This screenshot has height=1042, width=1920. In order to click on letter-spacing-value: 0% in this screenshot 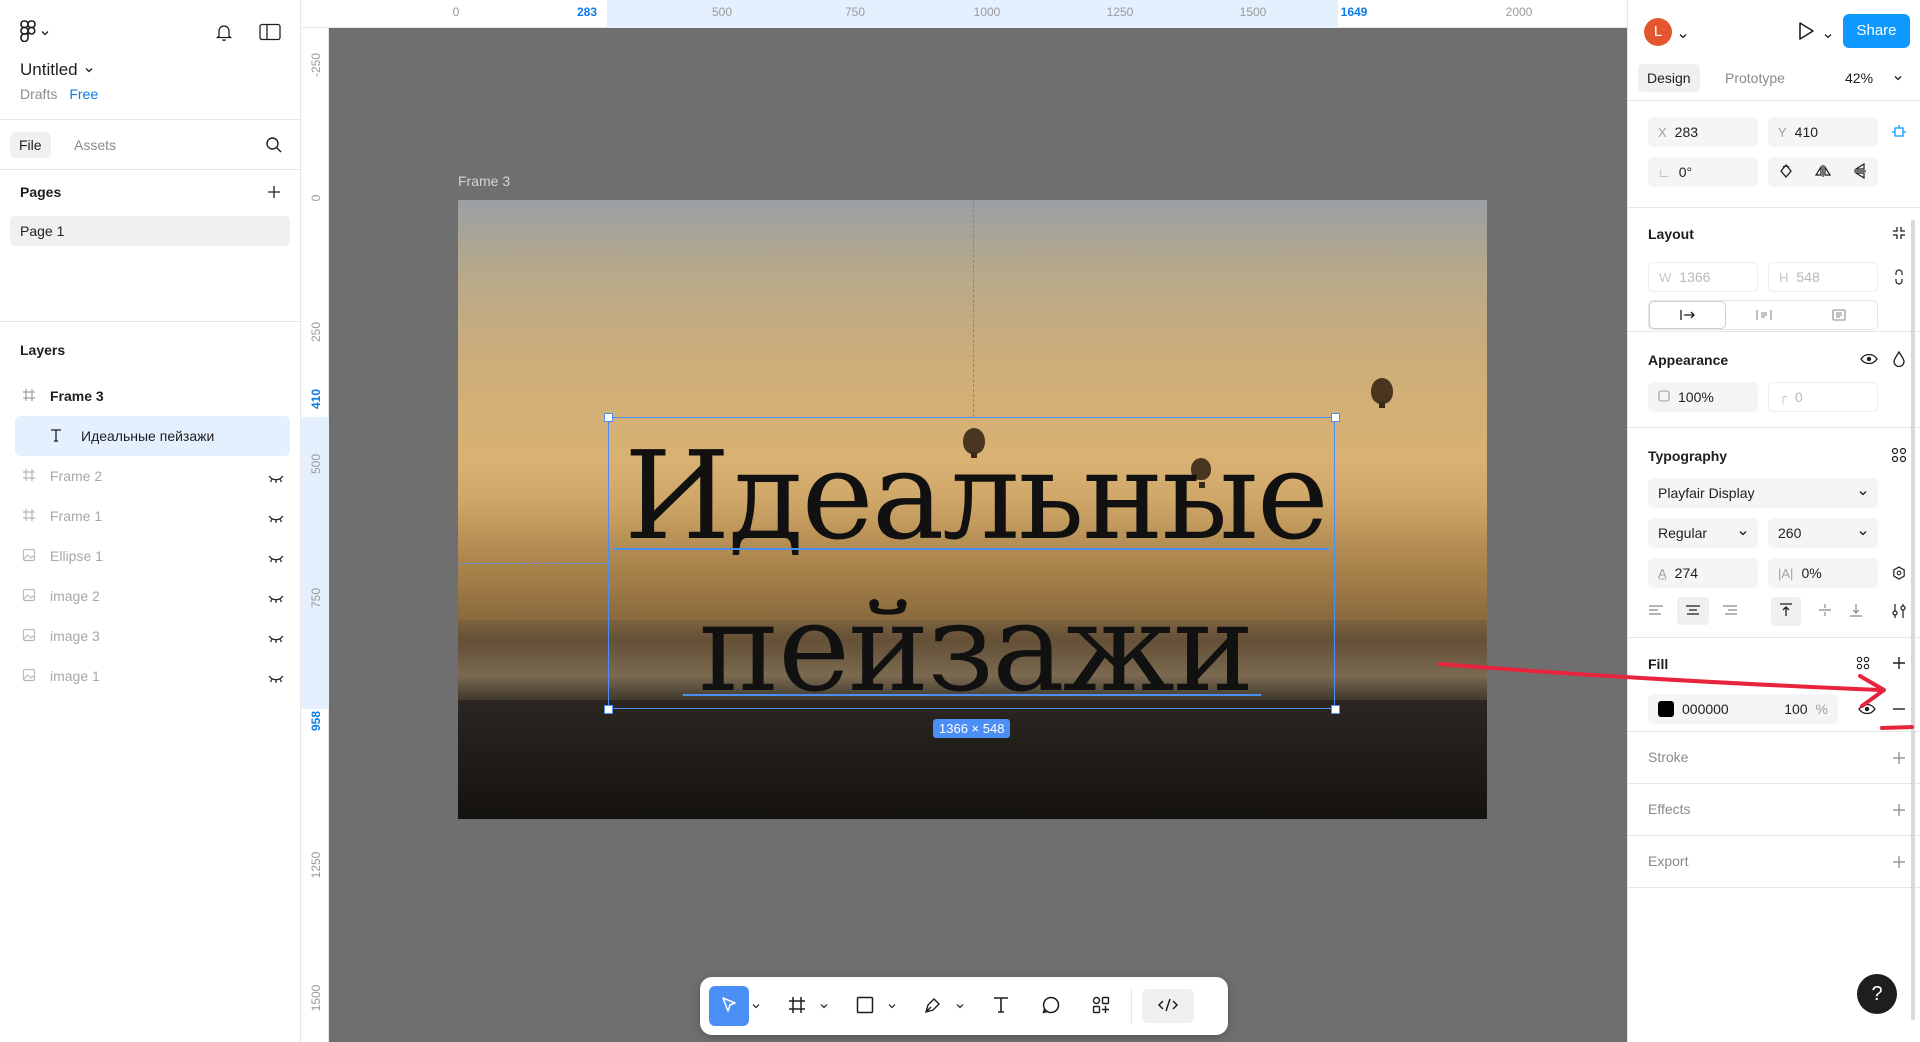, I will do `click(1811, 573)`.